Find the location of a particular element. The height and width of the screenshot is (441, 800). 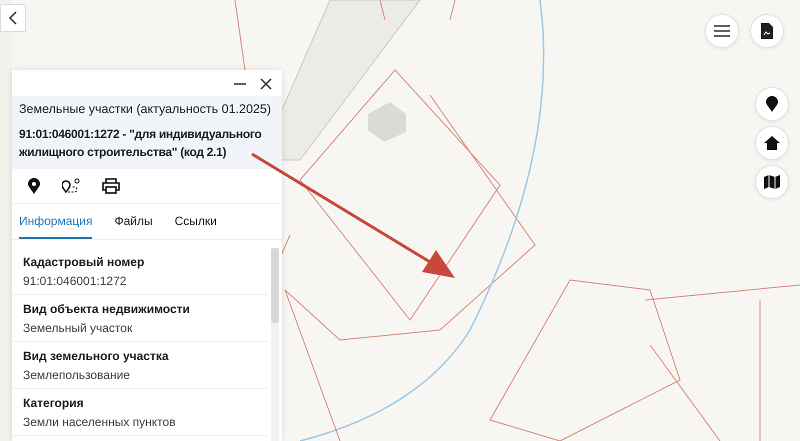

field-label: Категория is located at coordinates (54, 403).